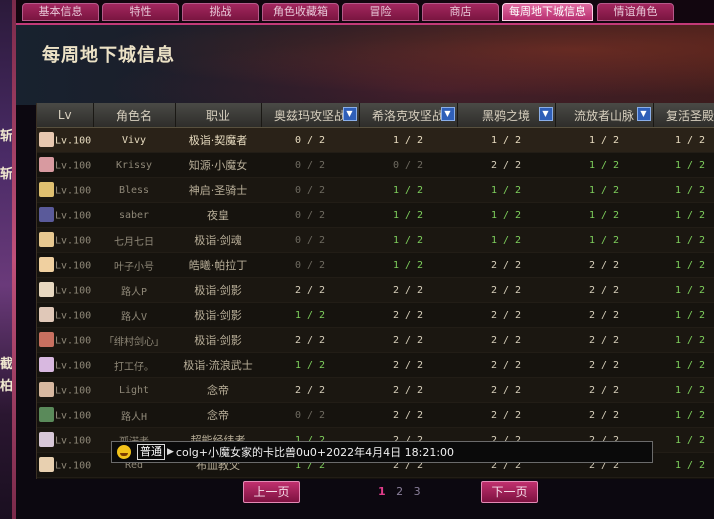  I want to click on table-row: Lv.100 路人P 极诣·剑影 2 / 22 / 22 / 22 / 21 / 2, so click(375, 290).